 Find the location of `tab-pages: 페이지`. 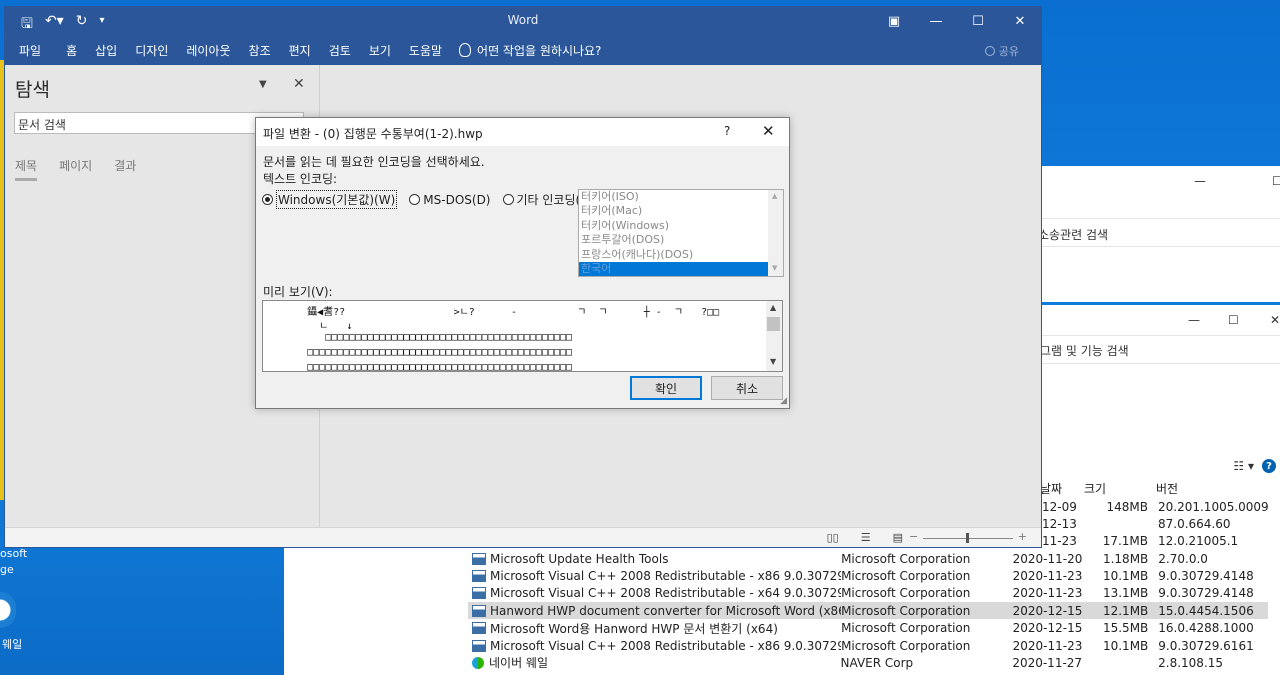

tab-pages: 페이지 is located at coordinates (75, 169).